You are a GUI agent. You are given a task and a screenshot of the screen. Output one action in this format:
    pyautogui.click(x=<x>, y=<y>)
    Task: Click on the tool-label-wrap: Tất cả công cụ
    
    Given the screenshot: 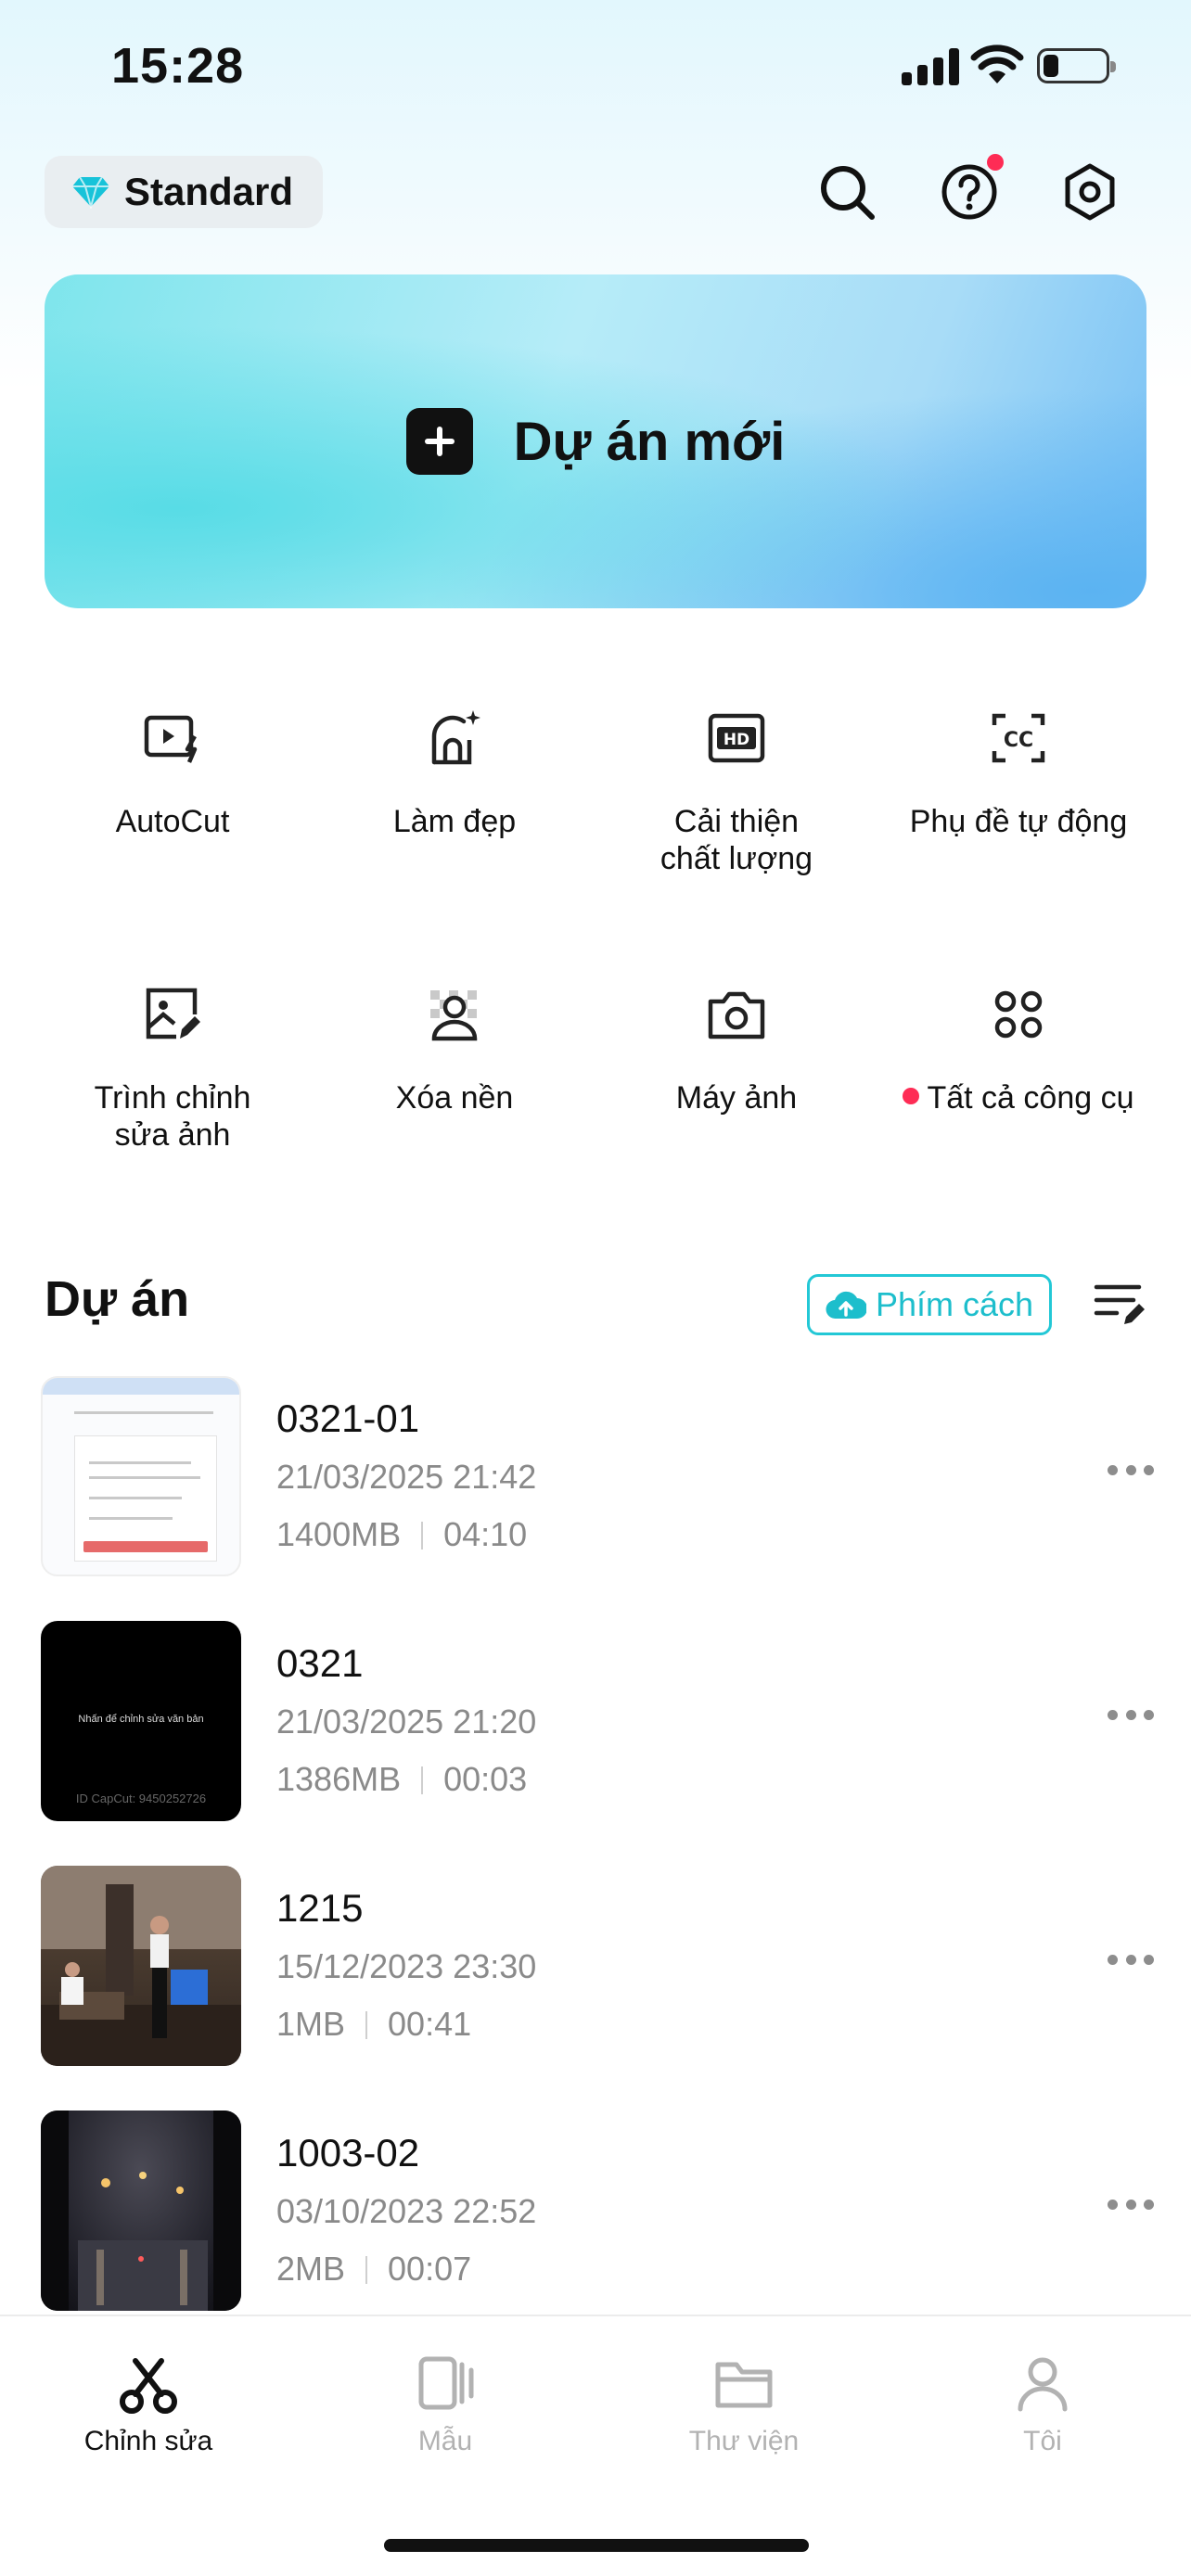 What is the action you would take?
    pyautogui.click(x=1018, y=1097)
    